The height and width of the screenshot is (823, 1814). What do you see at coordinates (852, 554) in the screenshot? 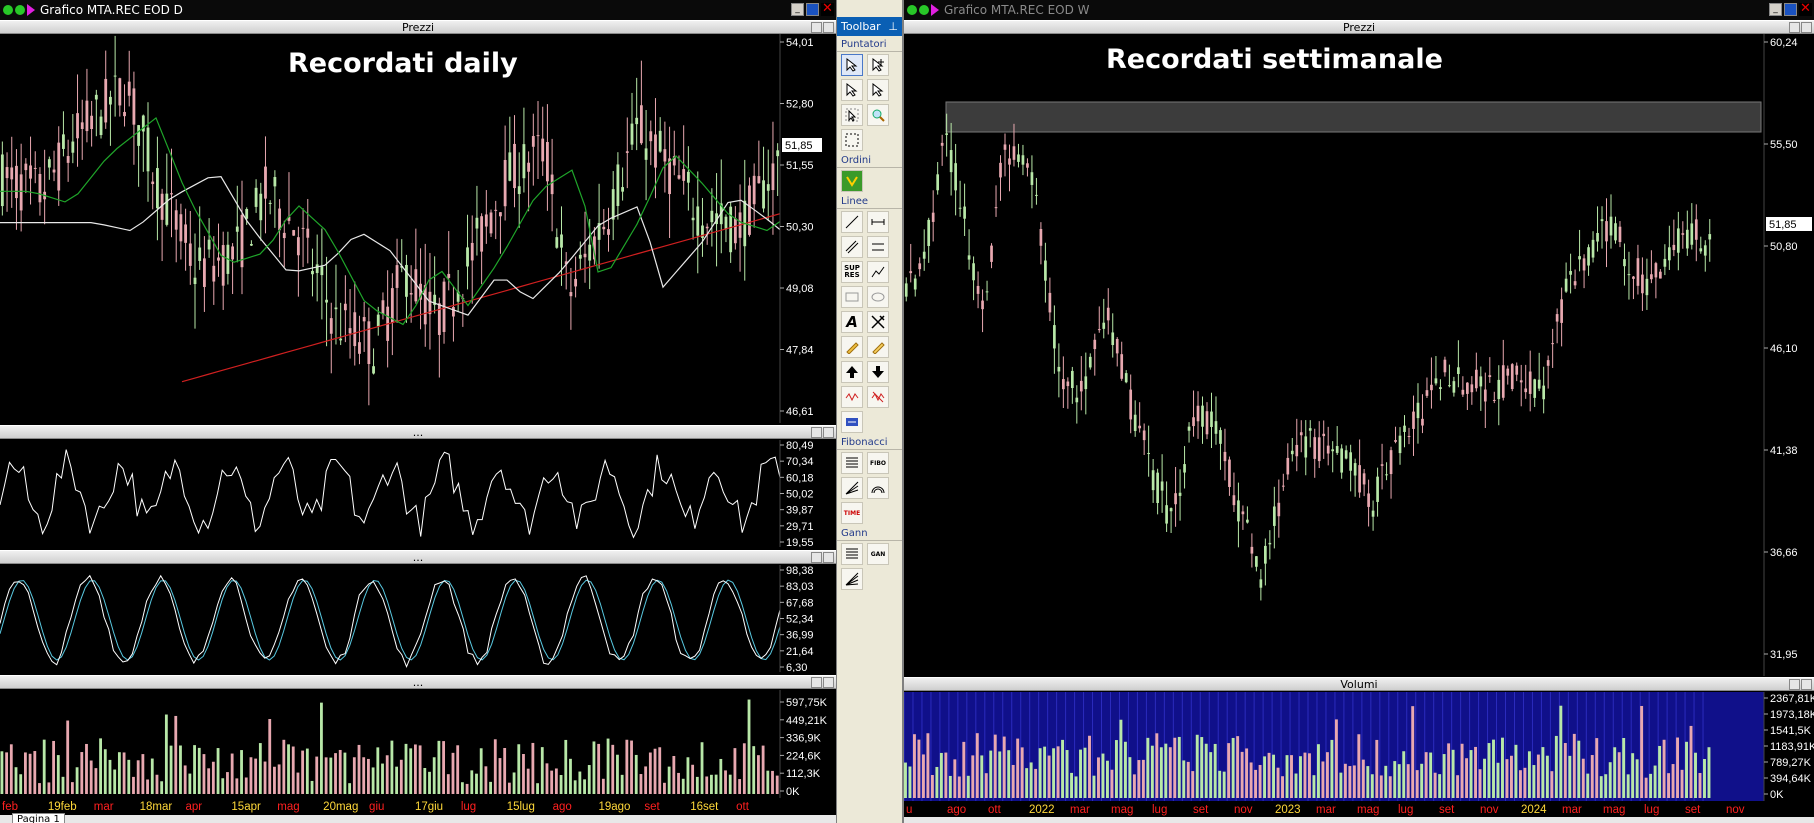
I see `gann-lines-icon` at bounding box center [852, 554].